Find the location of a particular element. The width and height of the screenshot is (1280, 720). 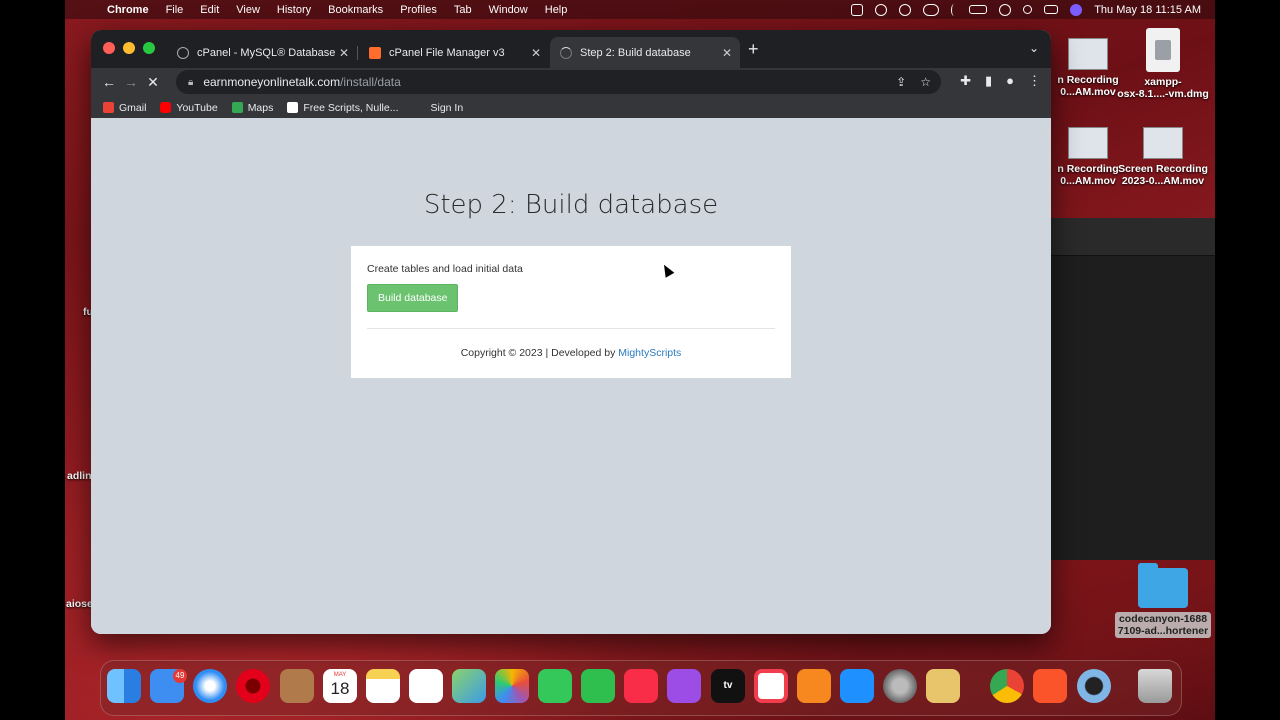

chrome-icon is located at coordinates (1007, 686).